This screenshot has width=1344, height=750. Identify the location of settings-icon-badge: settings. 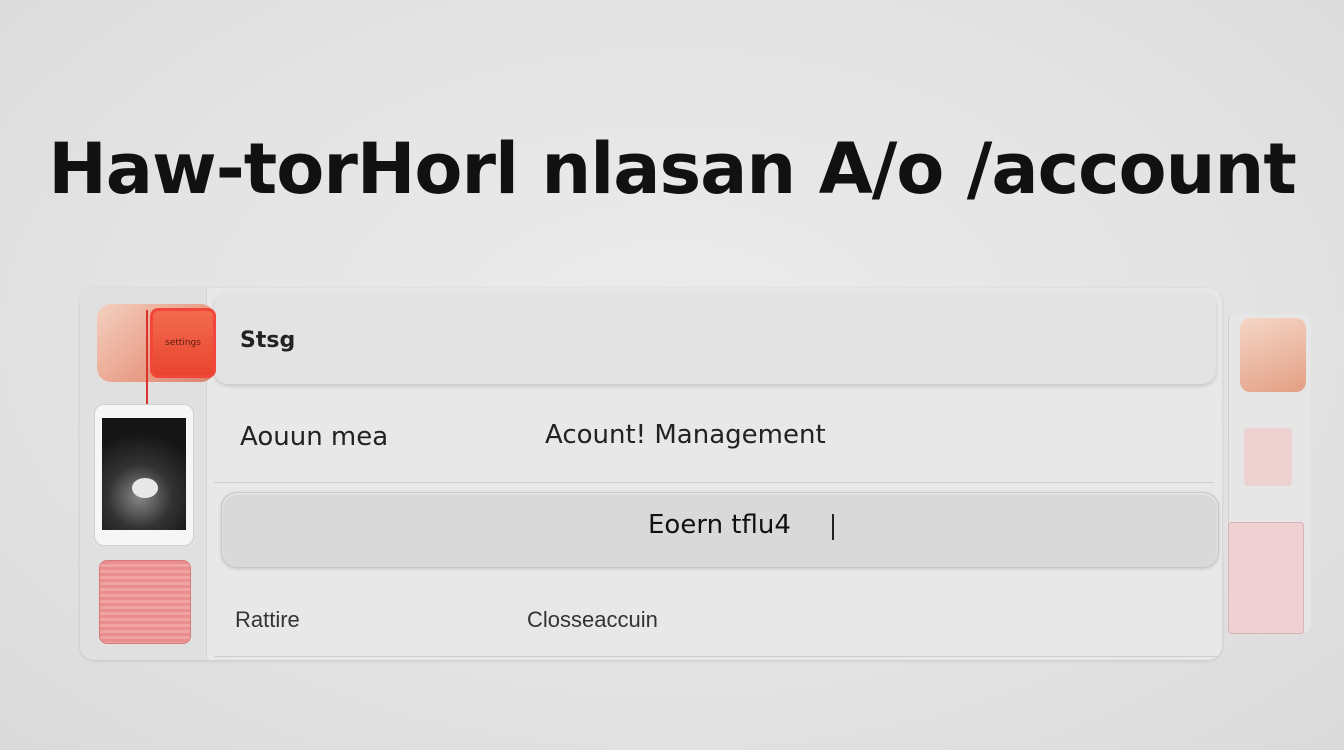
(183, 343).